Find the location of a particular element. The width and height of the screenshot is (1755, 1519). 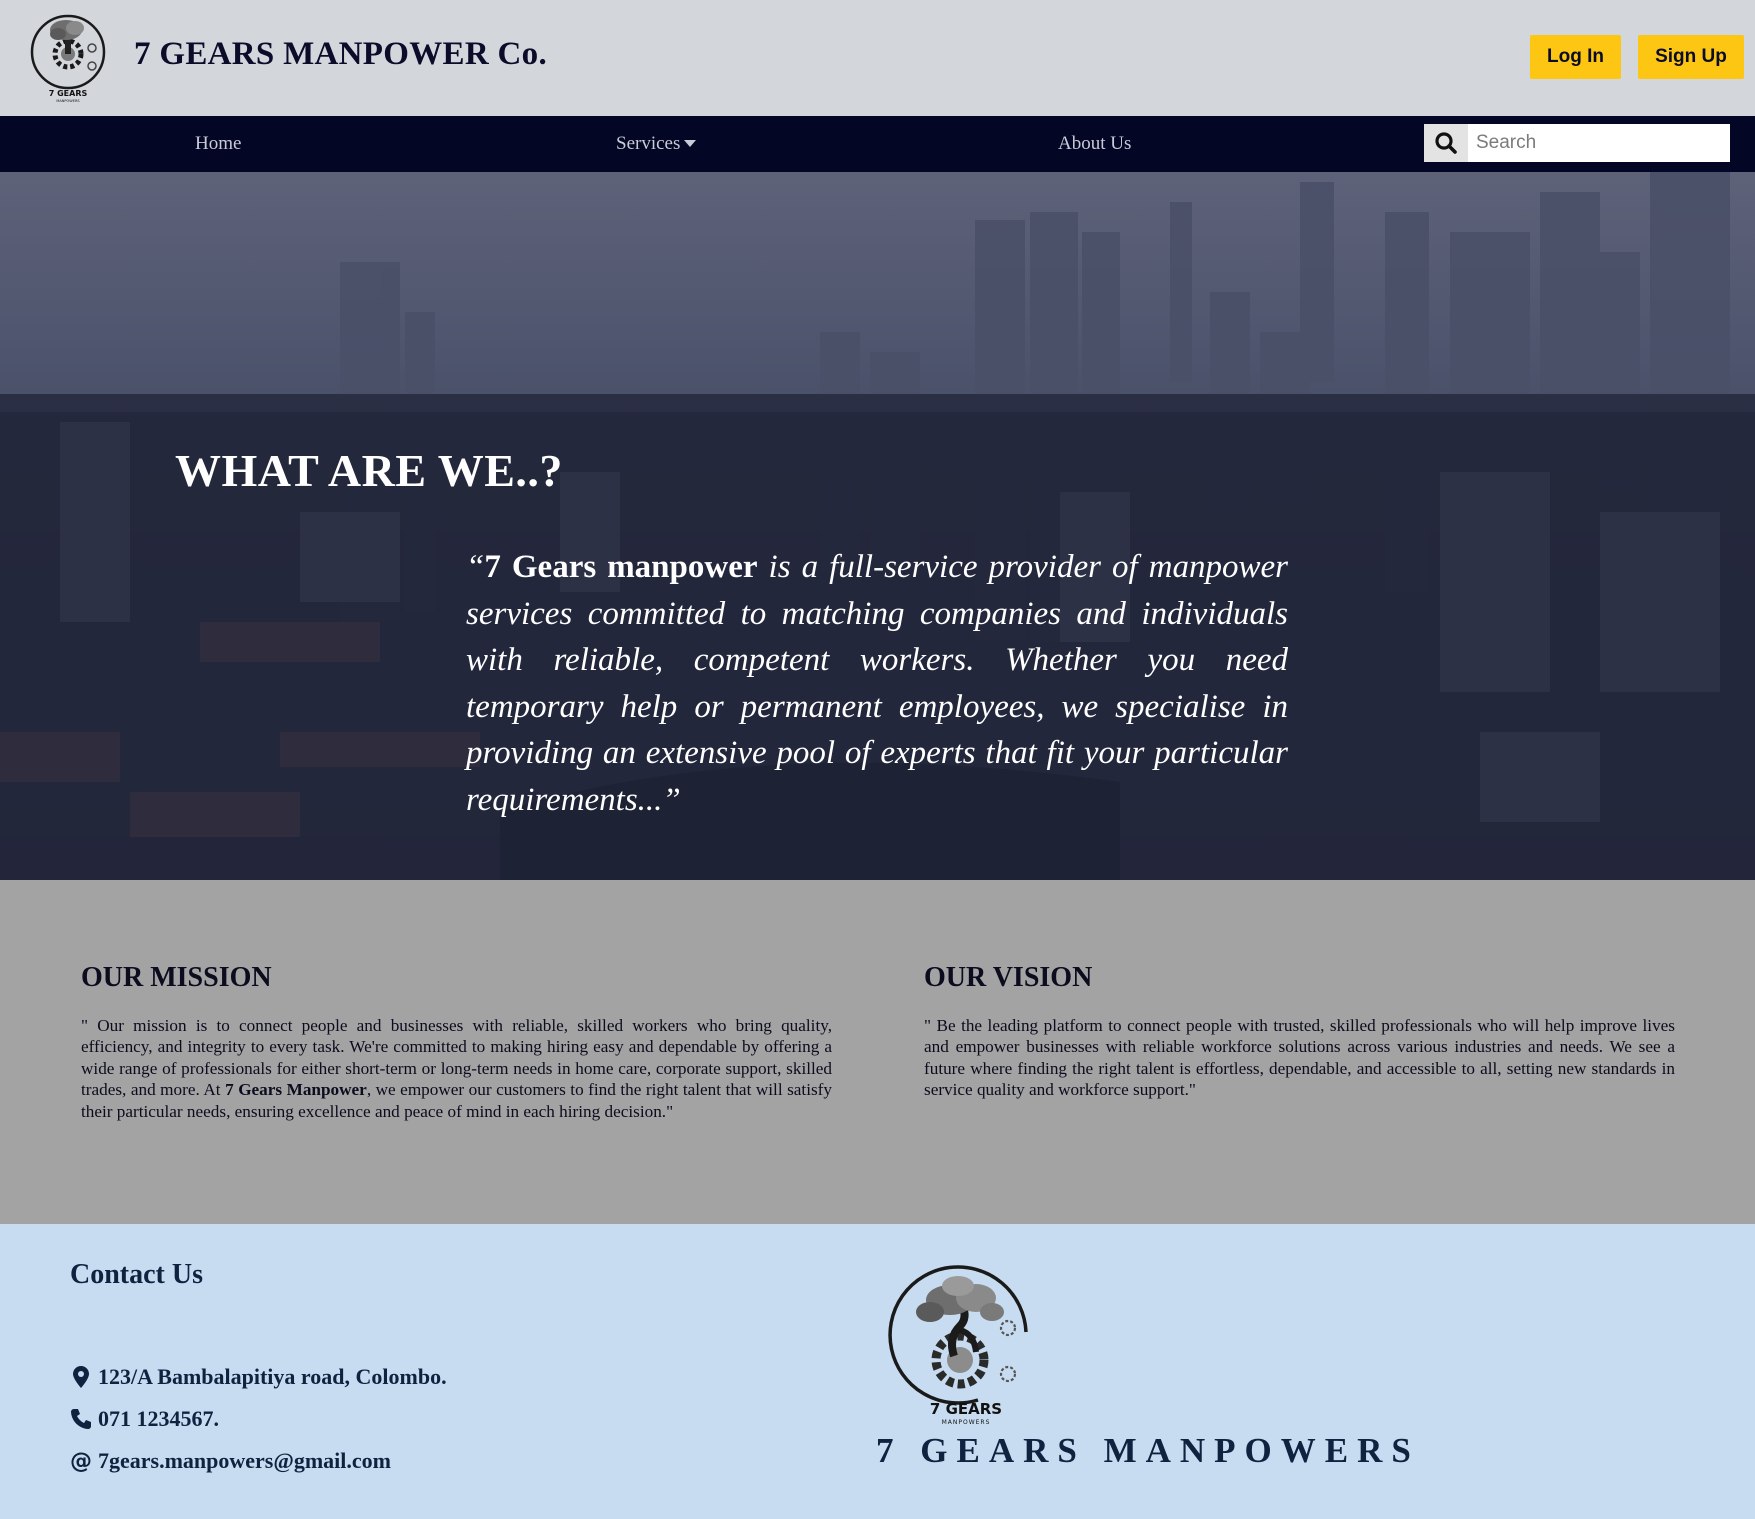

brand-name: 7 GEARS MANPOWER Co. is located at coordinates (341, 54).